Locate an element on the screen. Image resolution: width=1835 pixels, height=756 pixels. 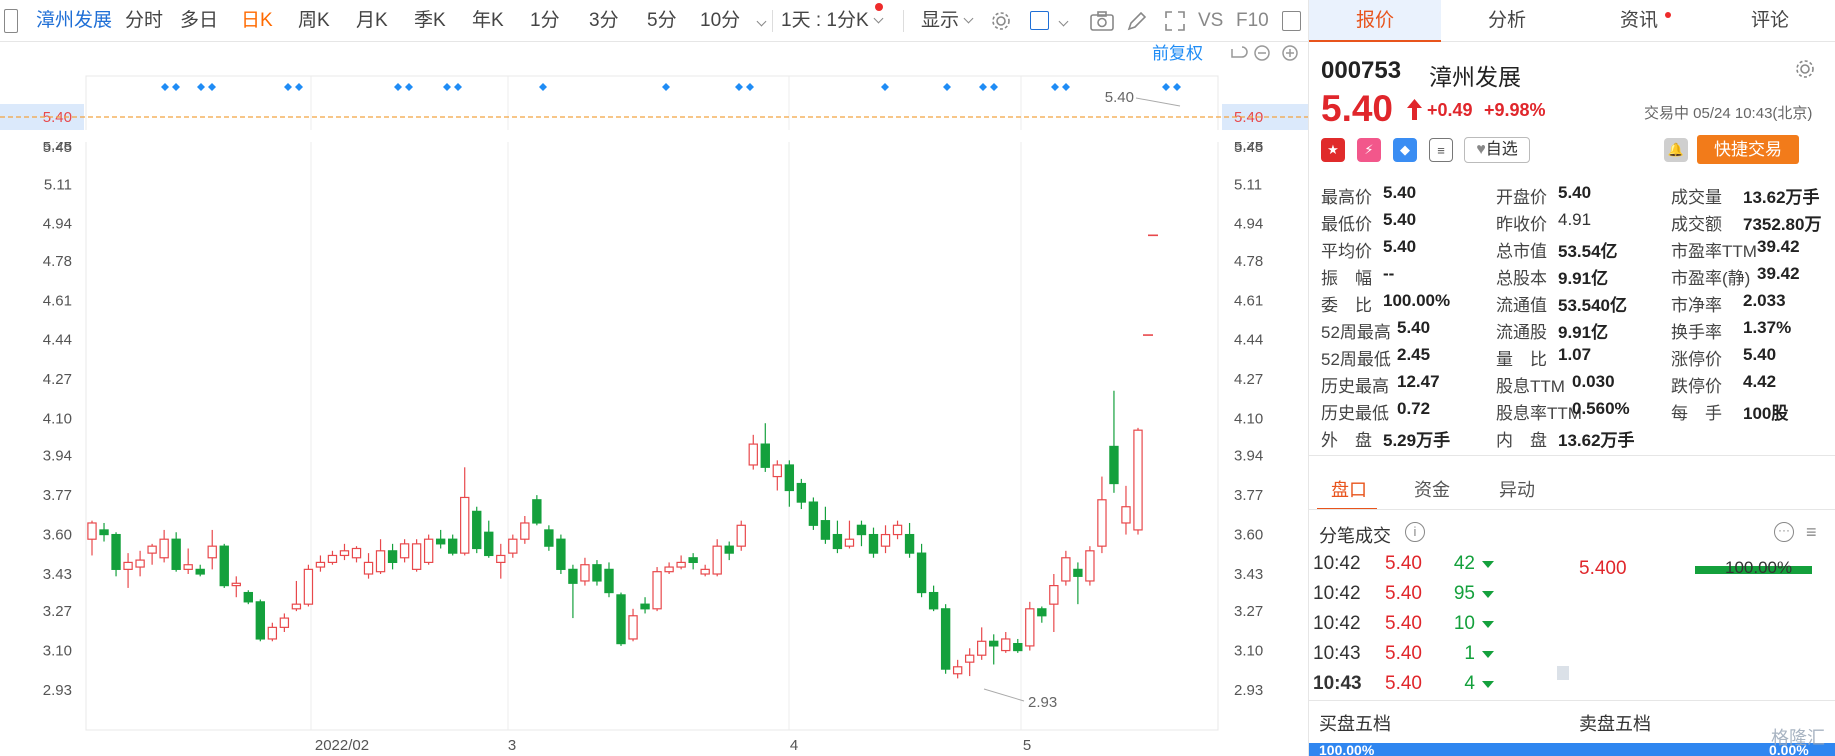
square-icon is located at coordinates (1039, 20).